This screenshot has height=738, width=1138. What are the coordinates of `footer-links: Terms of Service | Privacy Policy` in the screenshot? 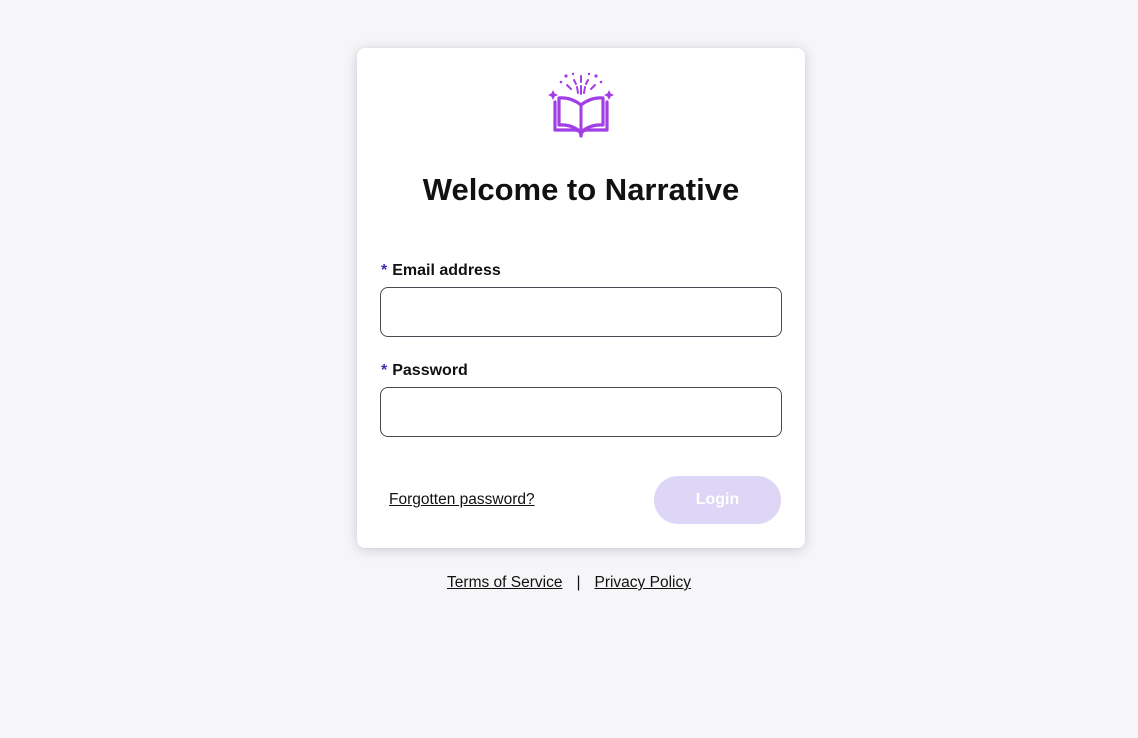 It's located at (569, 583).